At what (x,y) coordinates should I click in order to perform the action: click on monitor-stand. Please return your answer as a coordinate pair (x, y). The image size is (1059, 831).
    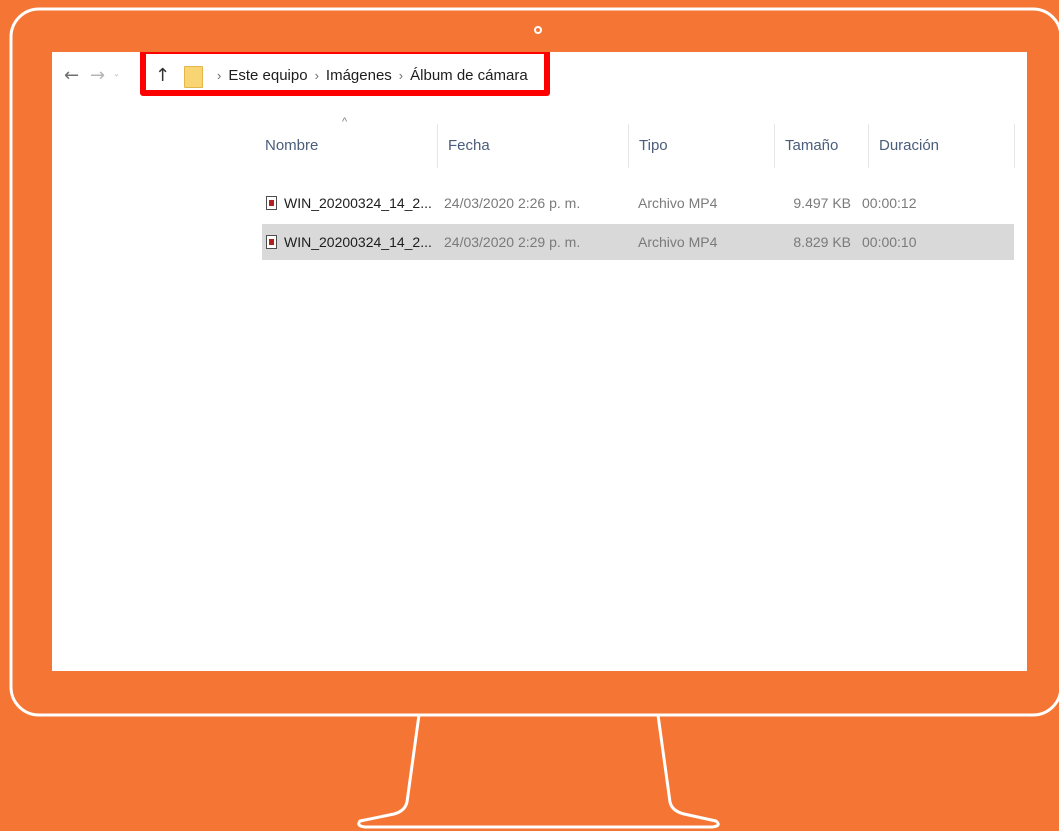
    Looking at the image, I should click on (538, 771).